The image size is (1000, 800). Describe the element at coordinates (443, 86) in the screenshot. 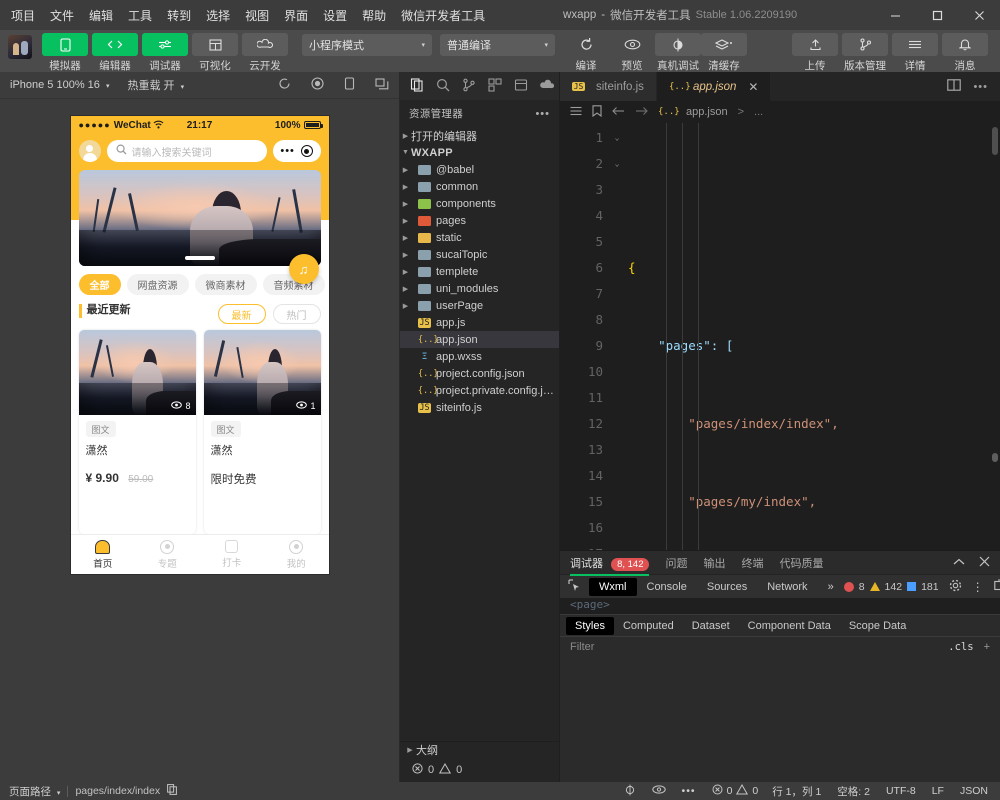

I see `search-icon-sidebar` at that location.